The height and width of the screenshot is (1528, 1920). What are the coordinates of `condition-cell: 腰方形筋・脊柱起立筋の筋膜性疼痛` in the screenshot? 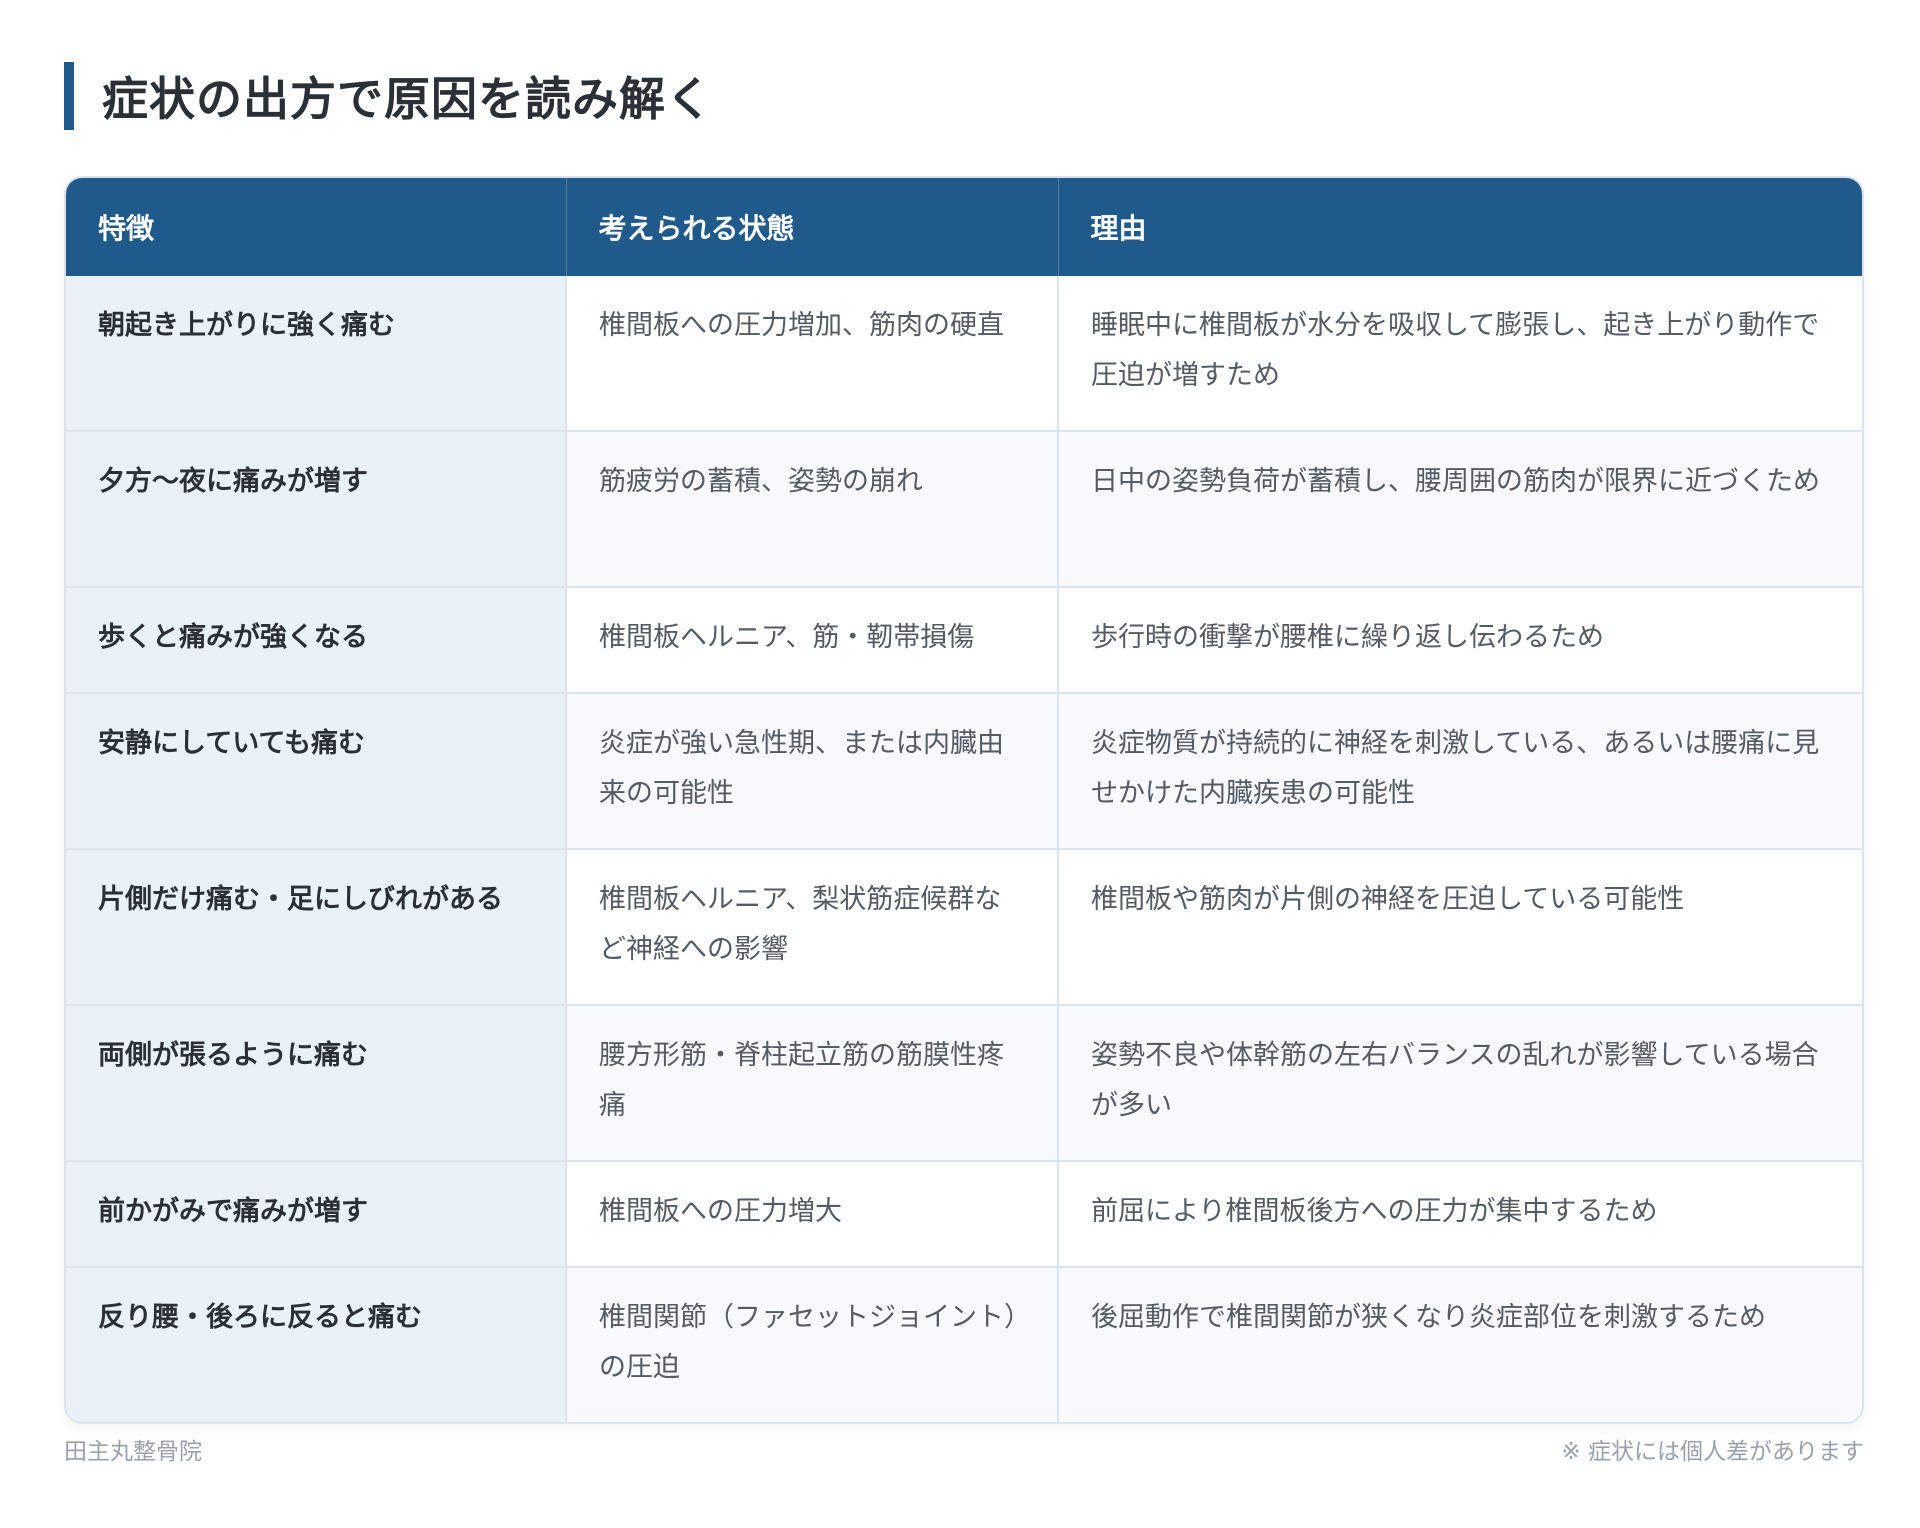 It's located at (812, 1082).